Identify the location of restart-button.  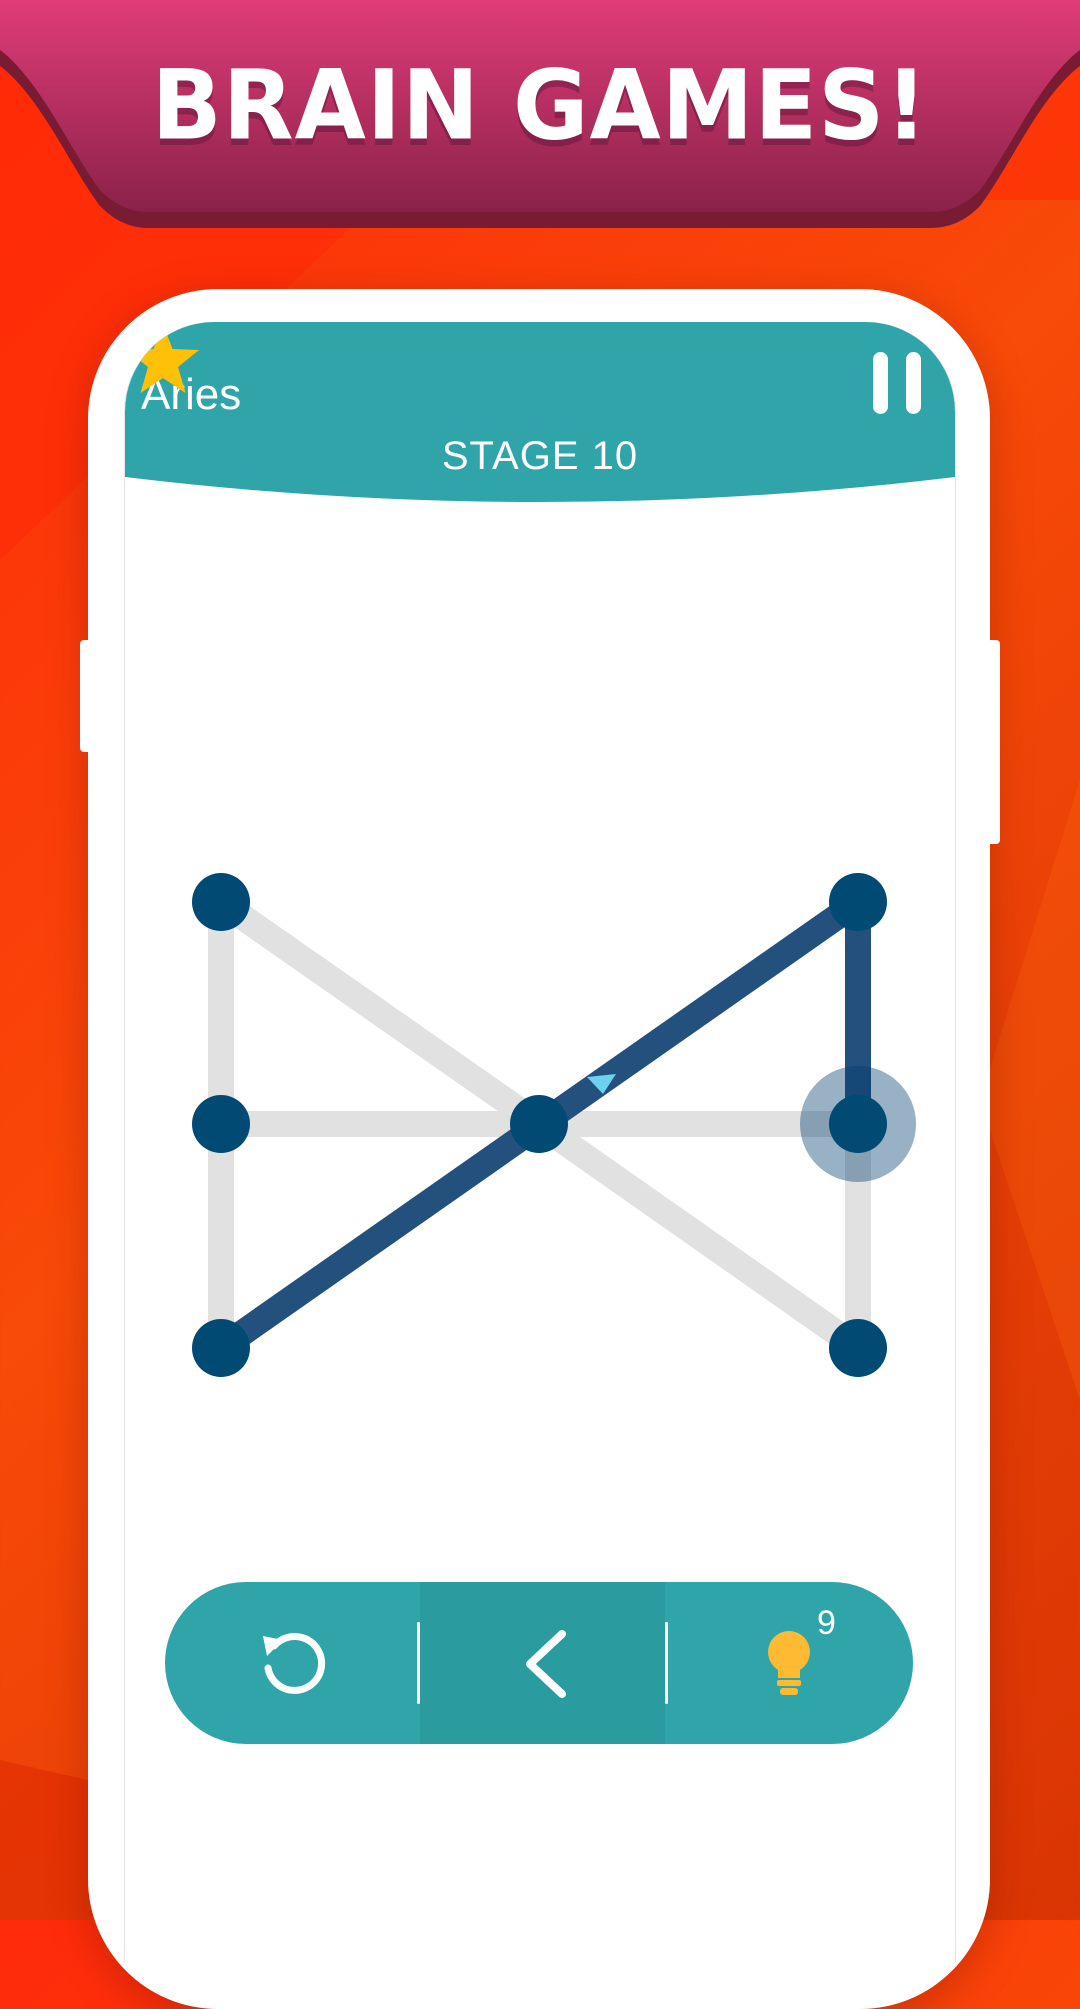
(291, 1663).